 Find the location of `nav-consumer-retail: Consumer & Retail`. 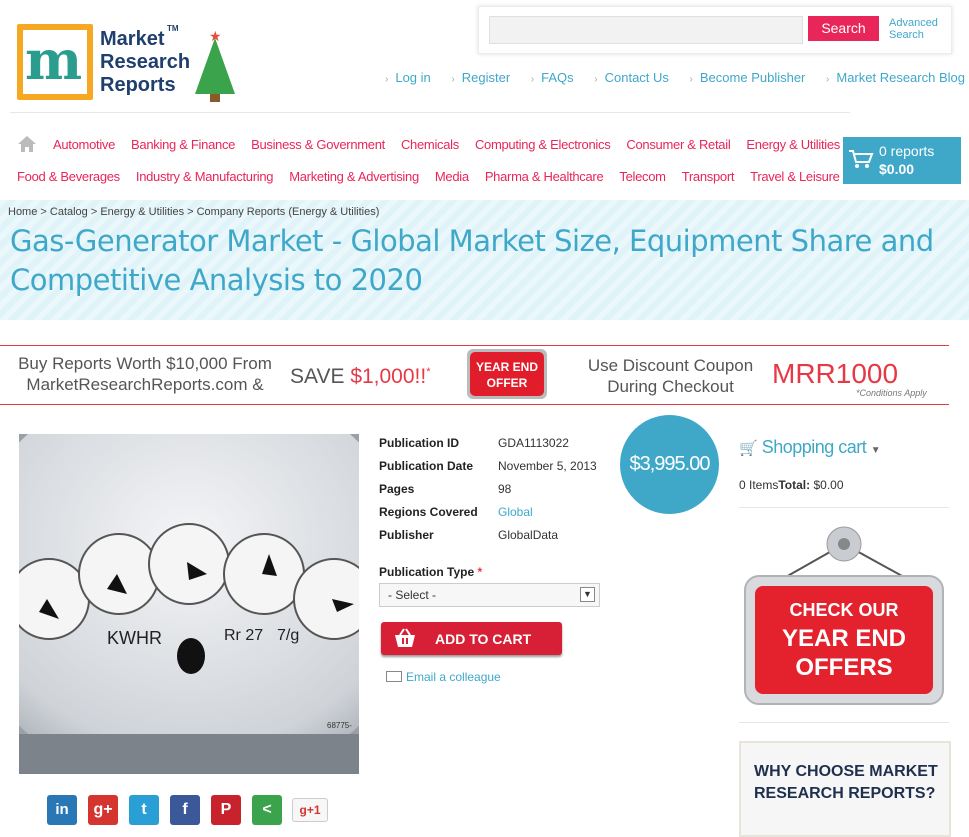

nav-consumer-retail: Consumer & Retail is located at coordinates (678, 144).